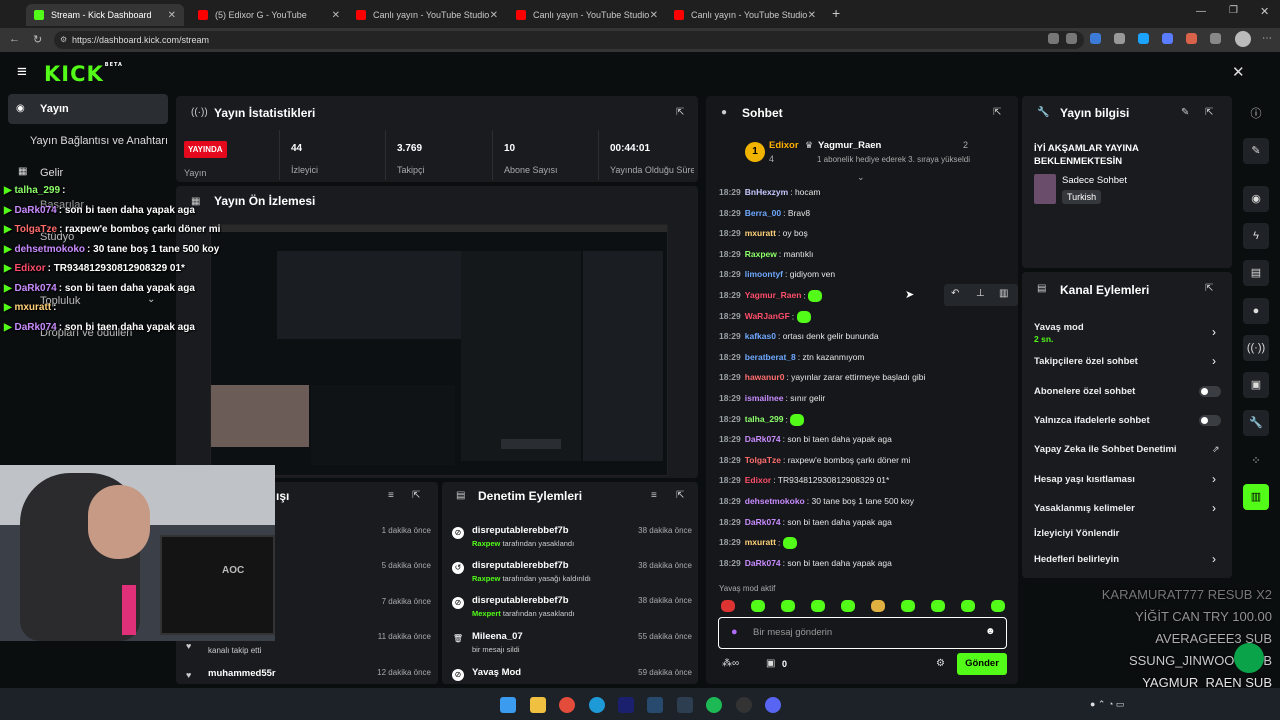  Describe the element at coordinates (1256, 461) in the screenshot. I see `extensions-icon: ⁘` at that location.